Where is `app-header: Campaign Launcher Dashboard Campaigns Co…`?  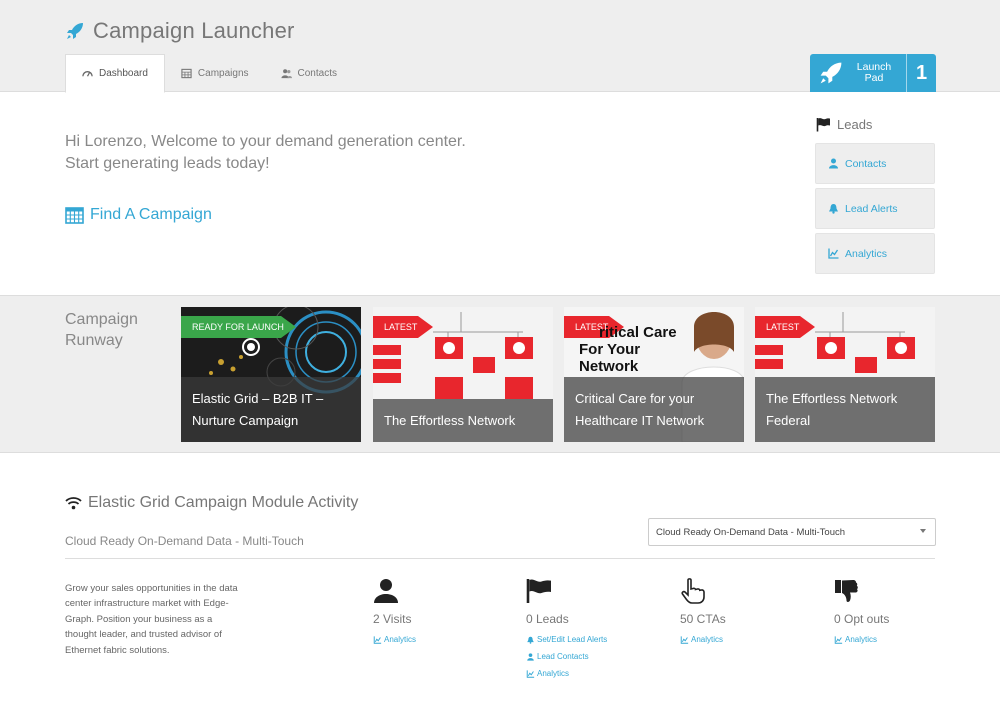
app-header: Campaign Launcher Dashboard Campaigns Co… is located at coordinates (500, 46).